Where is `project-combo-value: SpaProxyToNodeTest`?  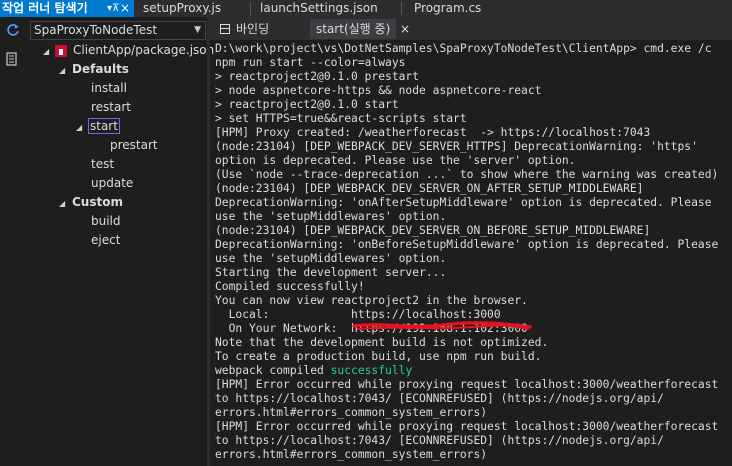 project-combo-value: SpaProxyToNodeTest is located at coordinates (96, 30).